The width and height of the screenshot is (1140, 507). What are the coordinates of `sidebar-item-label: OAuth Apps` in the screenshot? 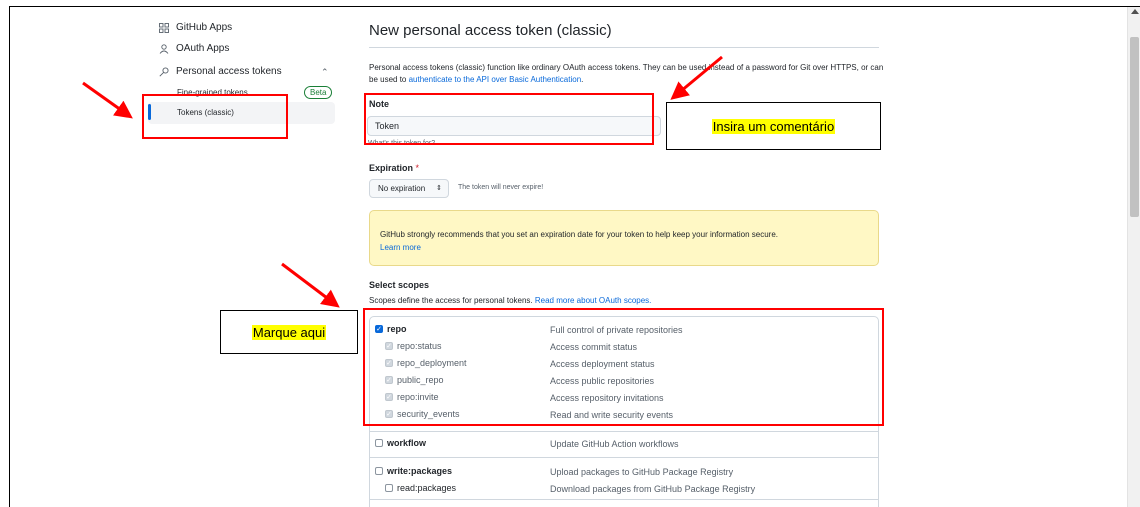 It's located at (203, 48).